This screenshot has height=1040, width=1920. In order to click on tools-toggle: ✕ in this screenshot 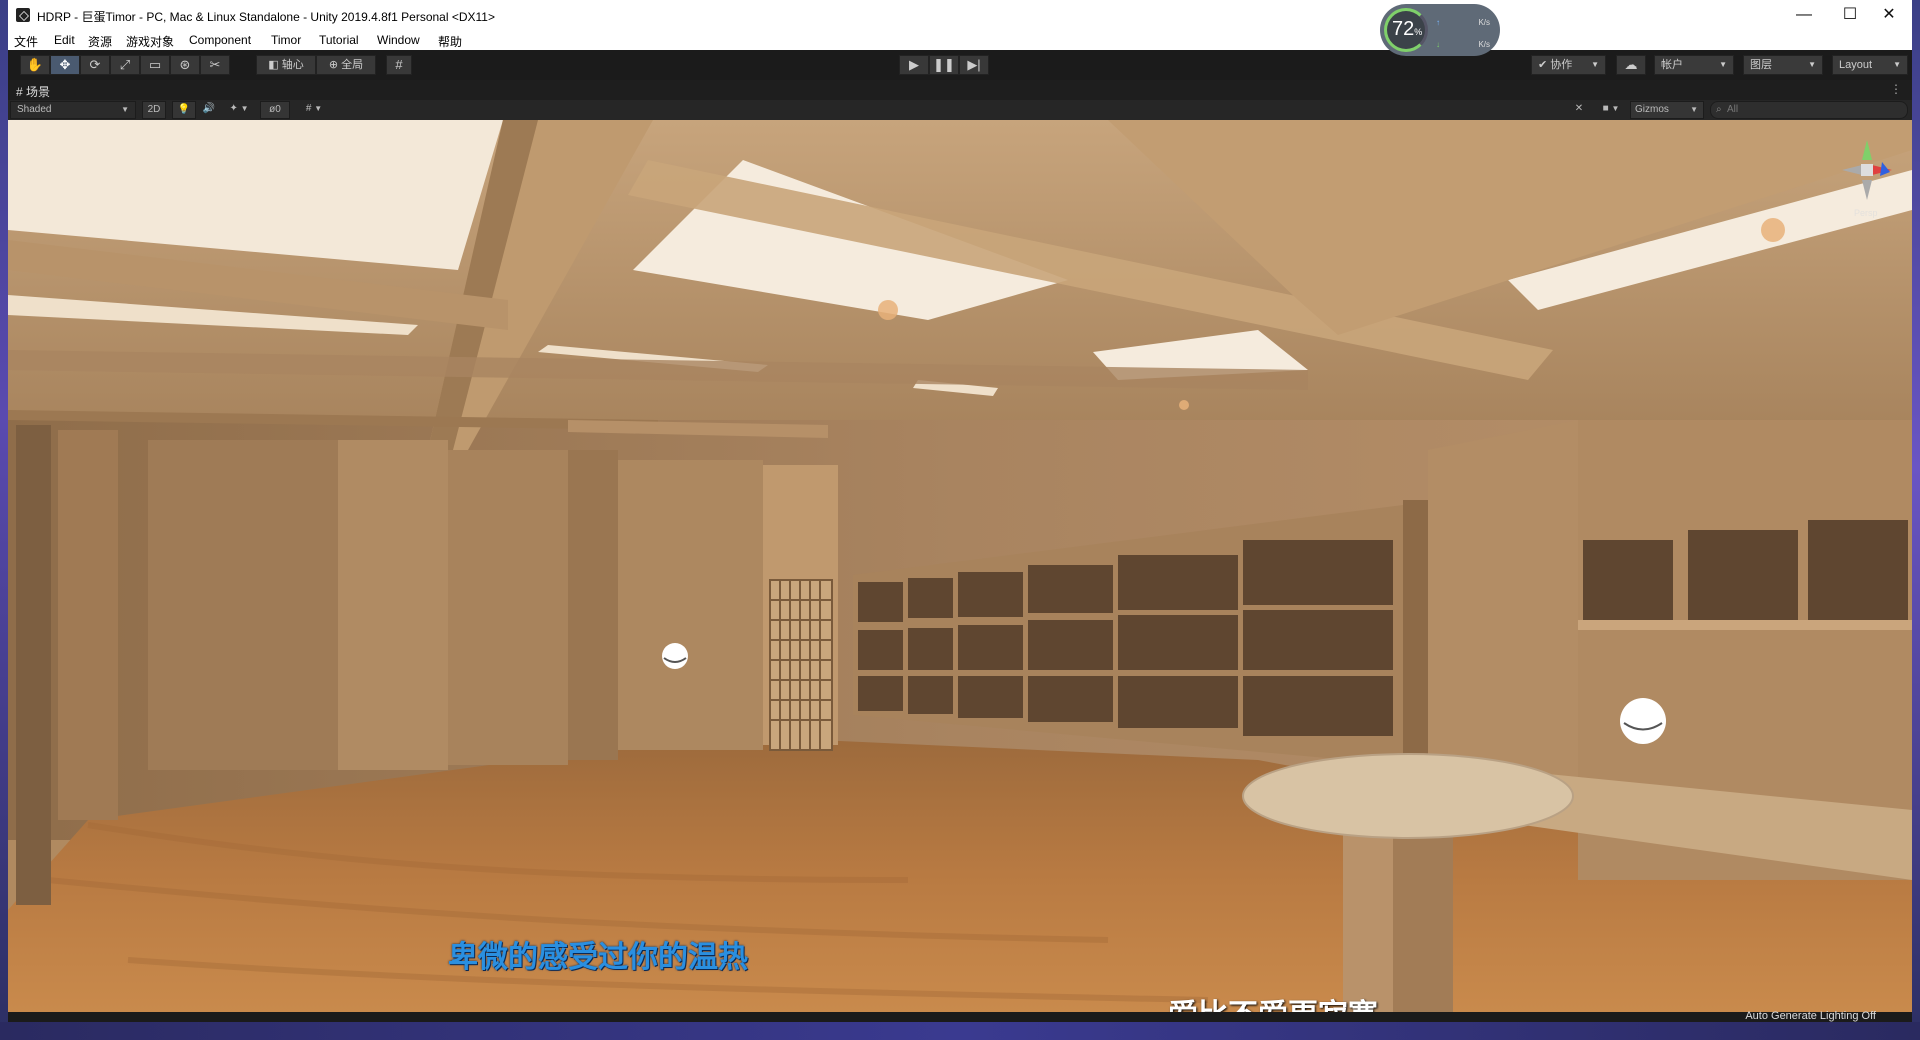, I will do `click(1579, 110)`.